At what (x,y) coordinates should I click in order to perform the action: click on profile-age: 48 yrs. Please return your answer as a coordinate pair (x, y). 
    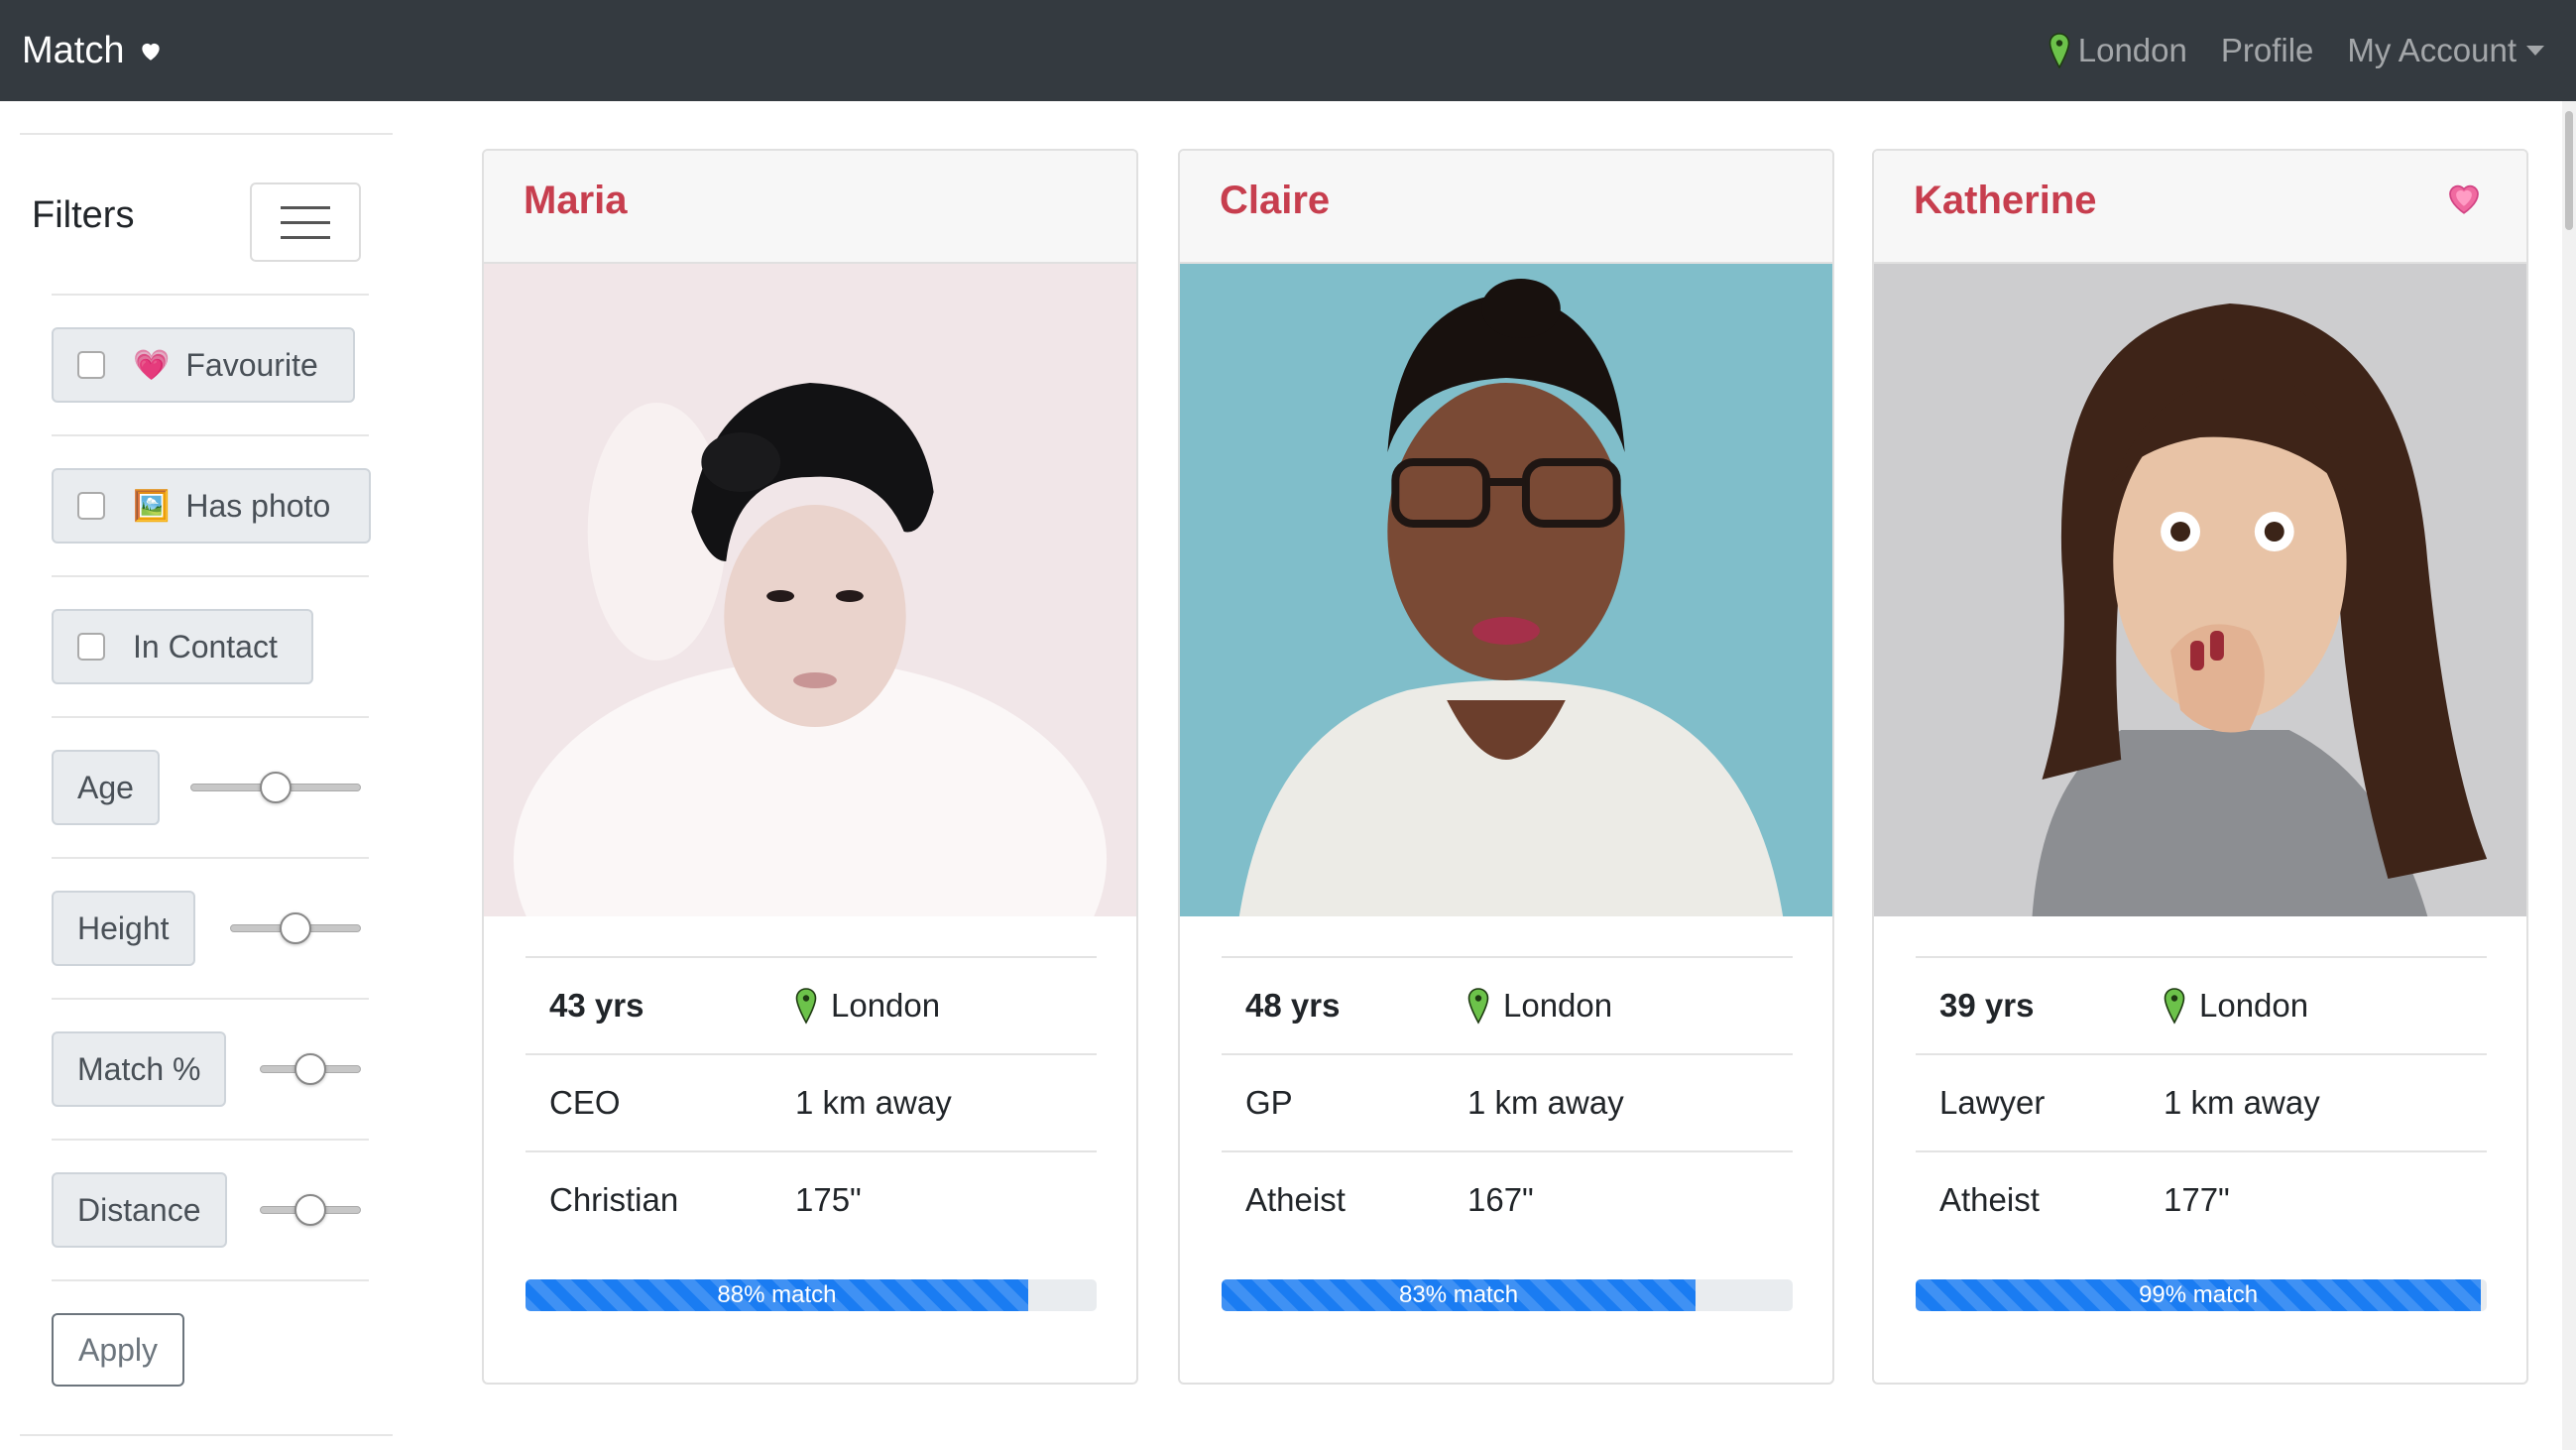
    Looking at the image, I should click on (1293, 1006).